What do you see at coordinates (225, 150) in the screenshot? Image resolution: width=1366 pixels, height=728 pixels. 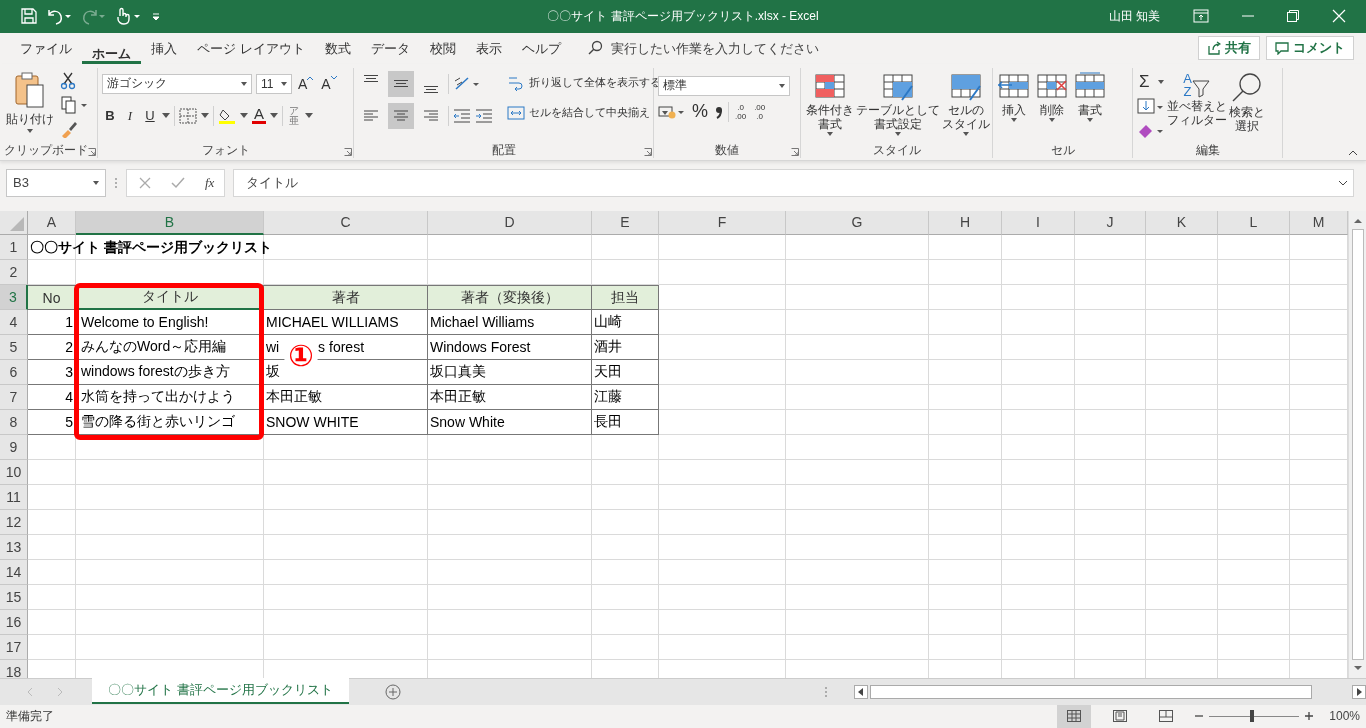 I see `group-label: フォント` at bounding box center [225, 150].